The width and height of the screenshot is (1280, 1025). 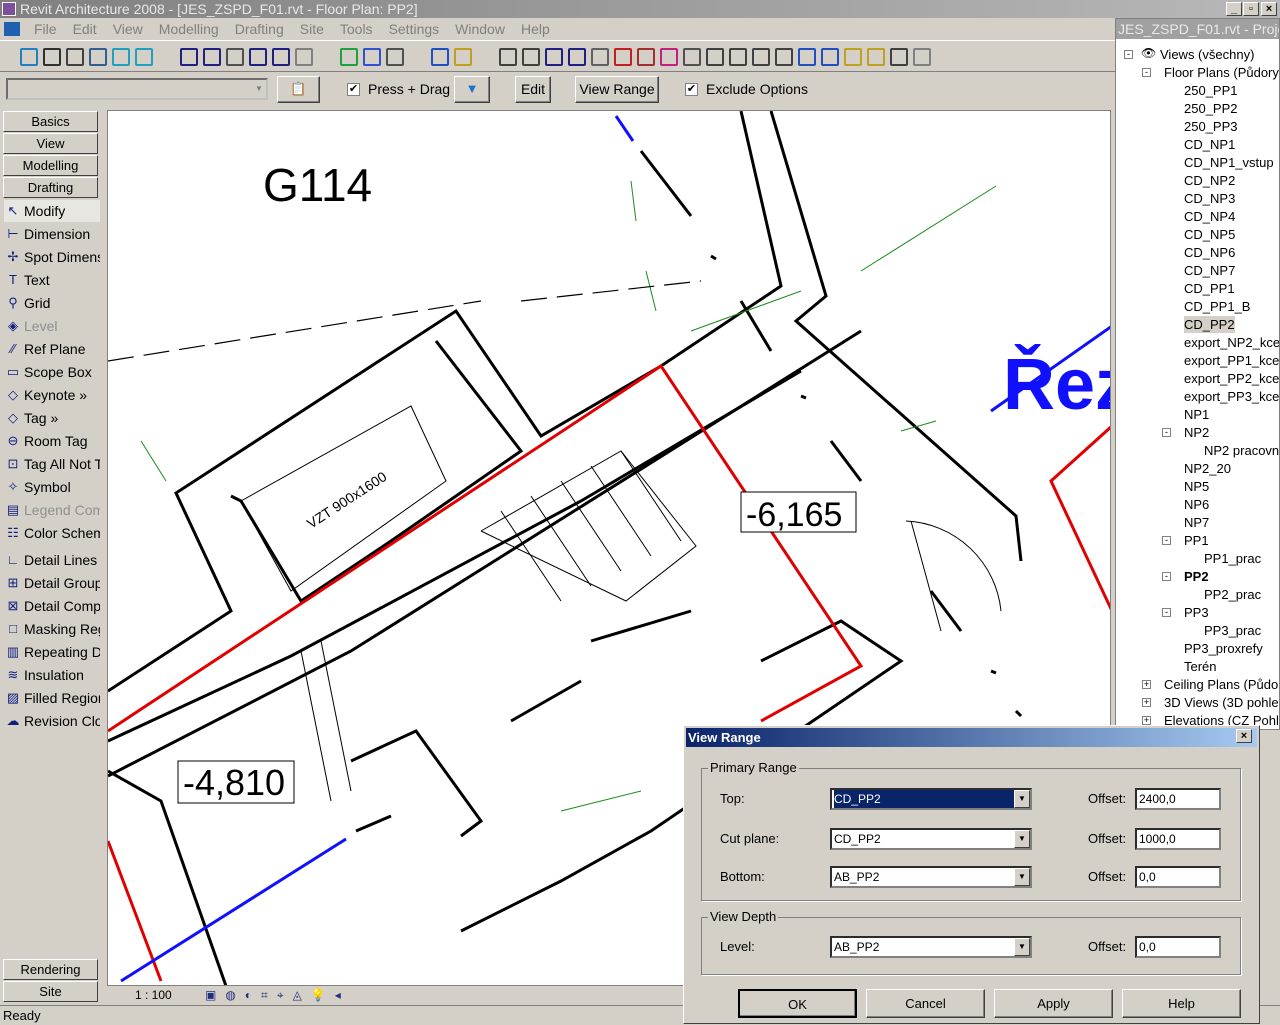 I want to click on tree-item: CD_NP5, so click(x=1209, y=234).